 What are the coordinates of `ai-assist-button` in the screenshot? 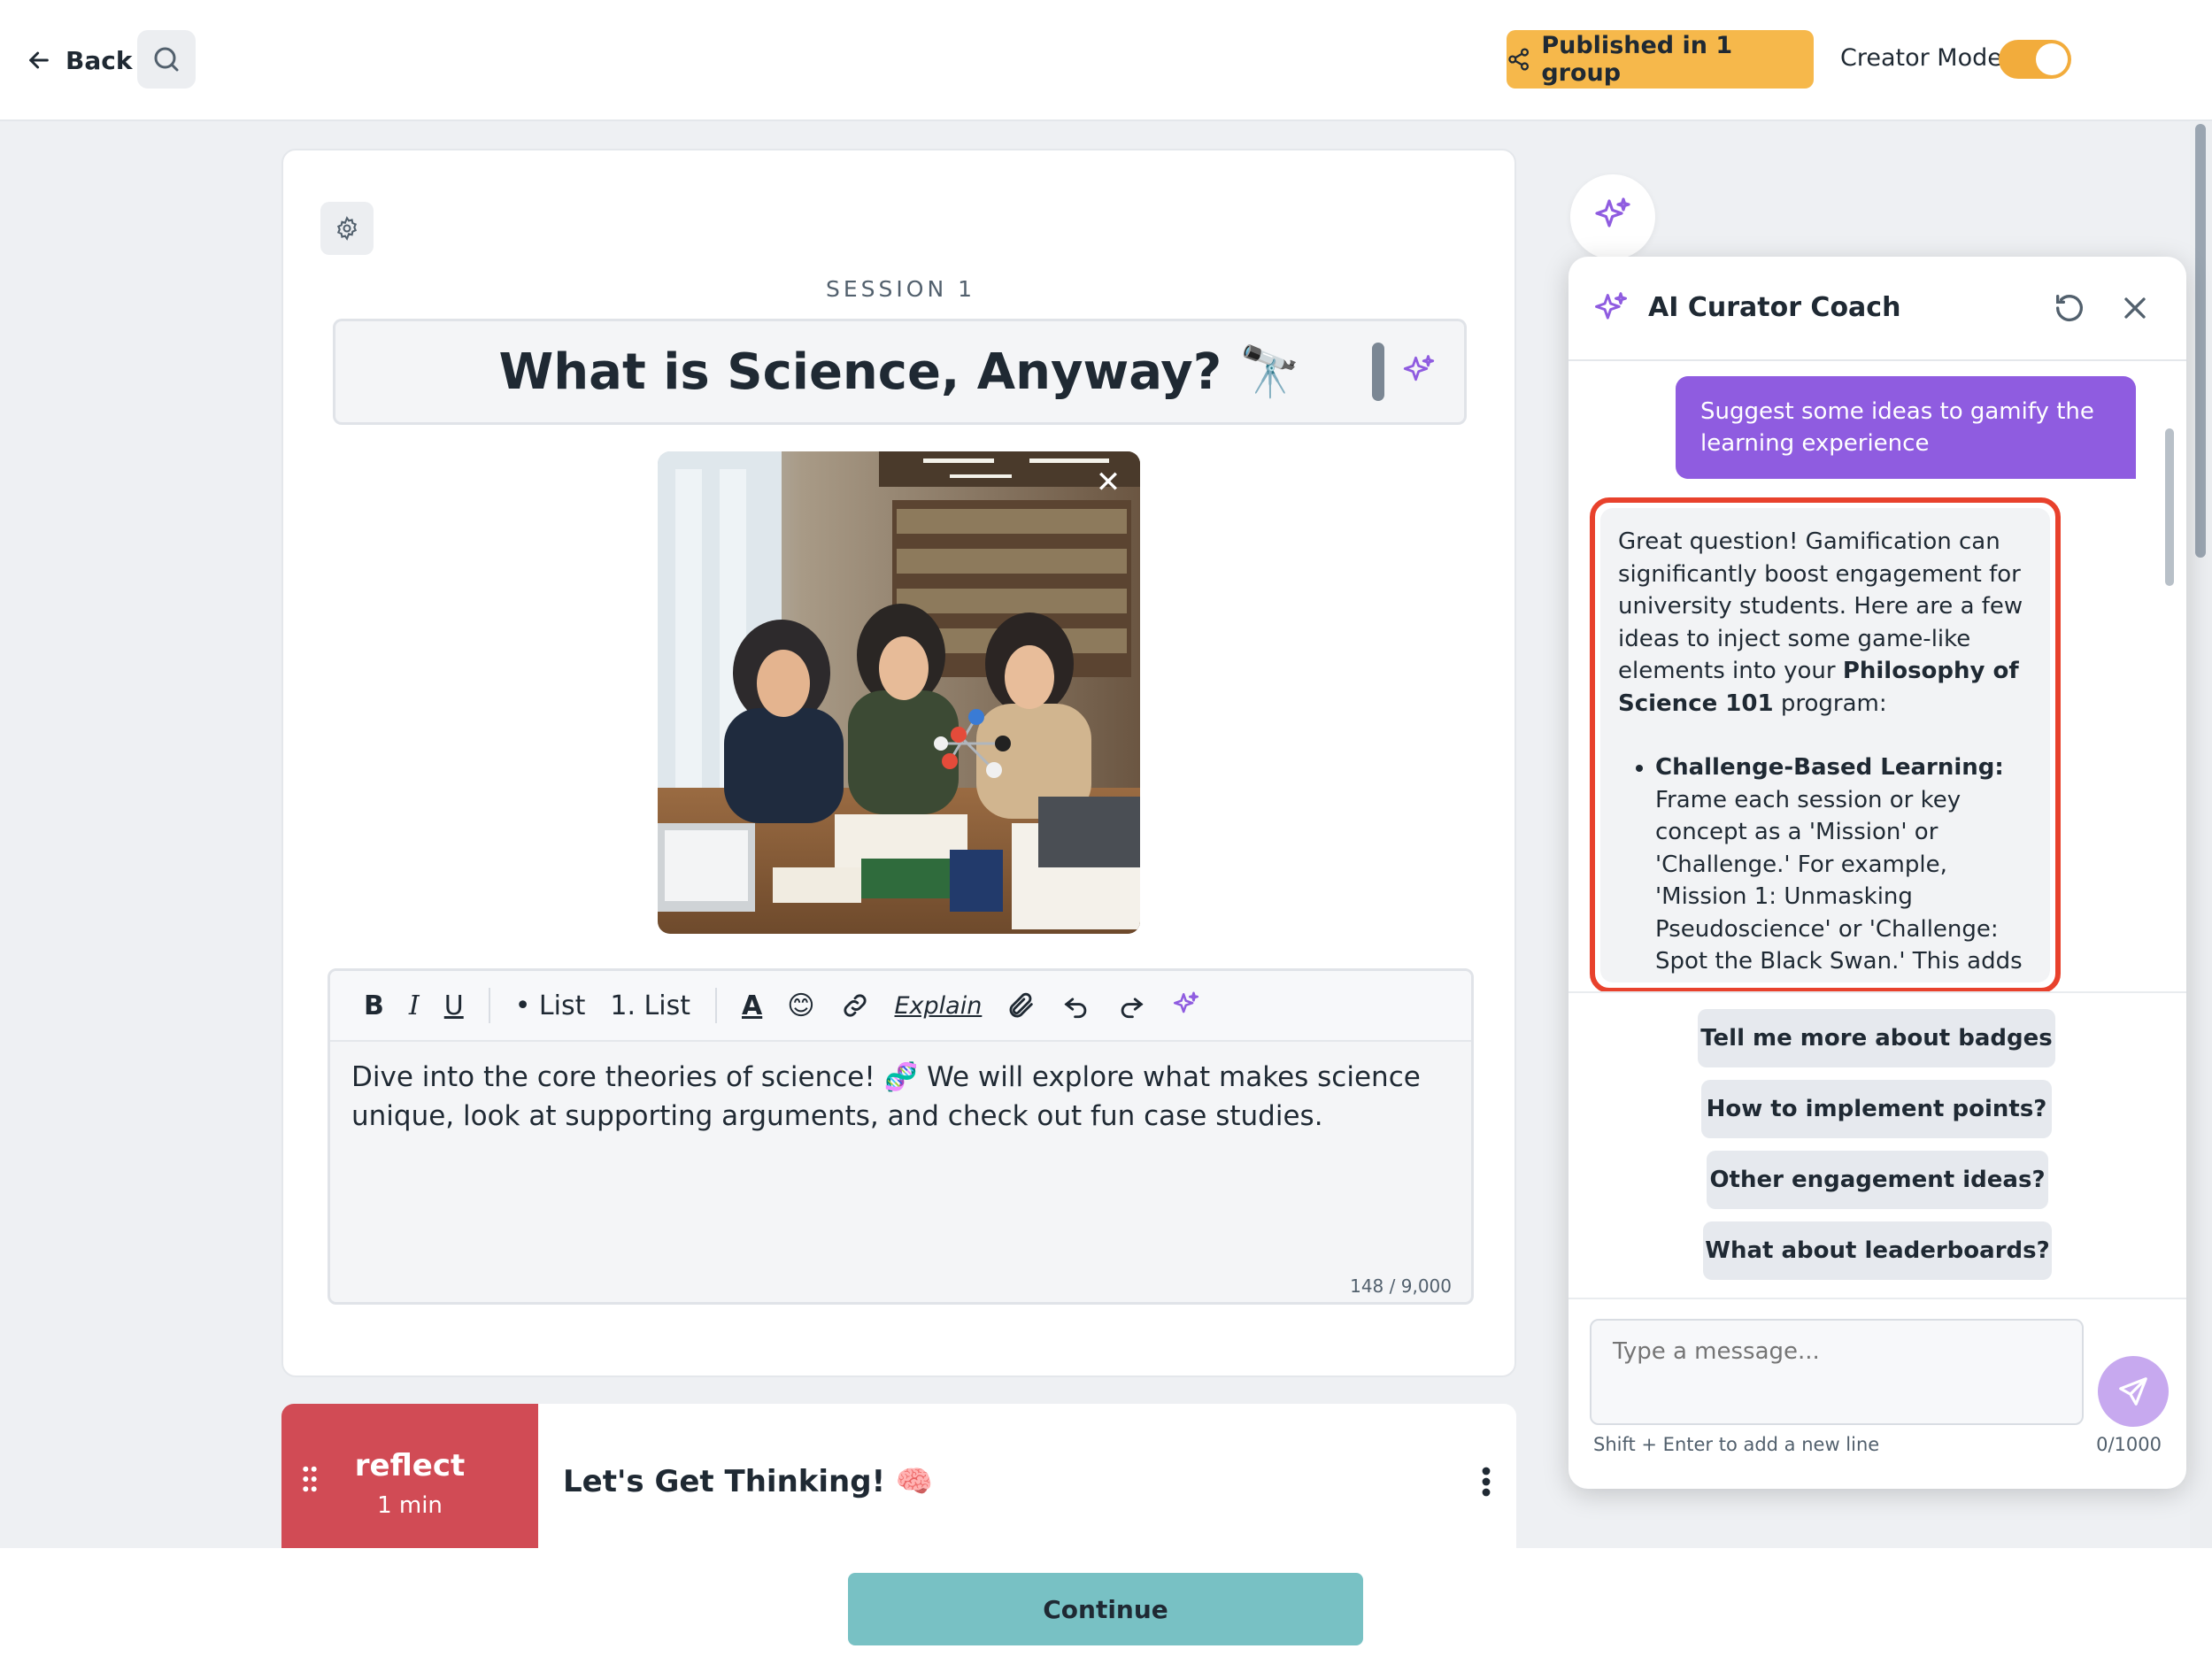 It's located at (1186, 1005).